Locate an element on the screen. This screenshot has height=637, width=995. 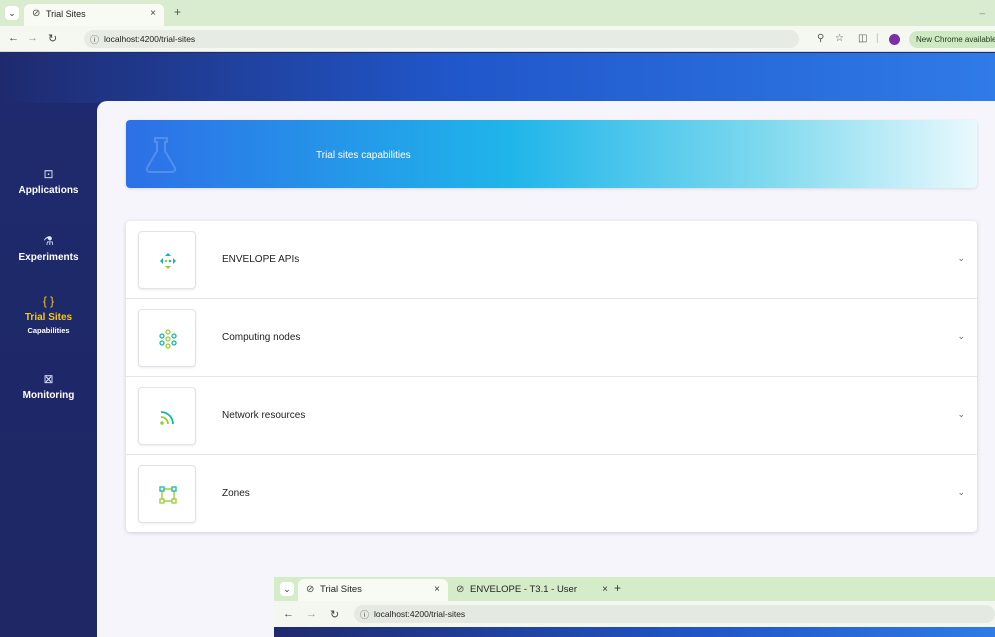
api-arrows-icon is located at coordinates (168, 261).